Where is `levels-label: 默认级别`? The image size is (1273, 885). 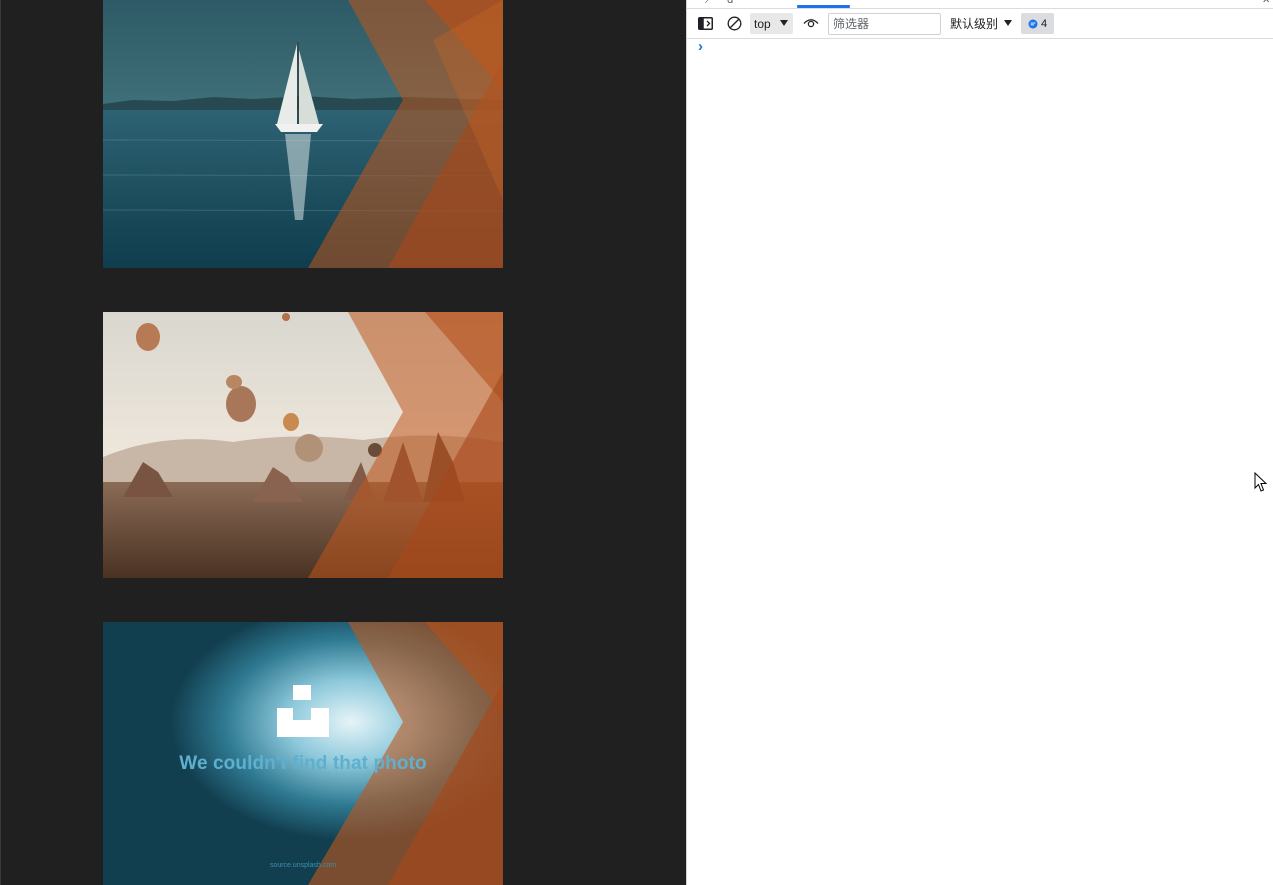 levels-label: 默认级别 is located at coordinates (974, 24).